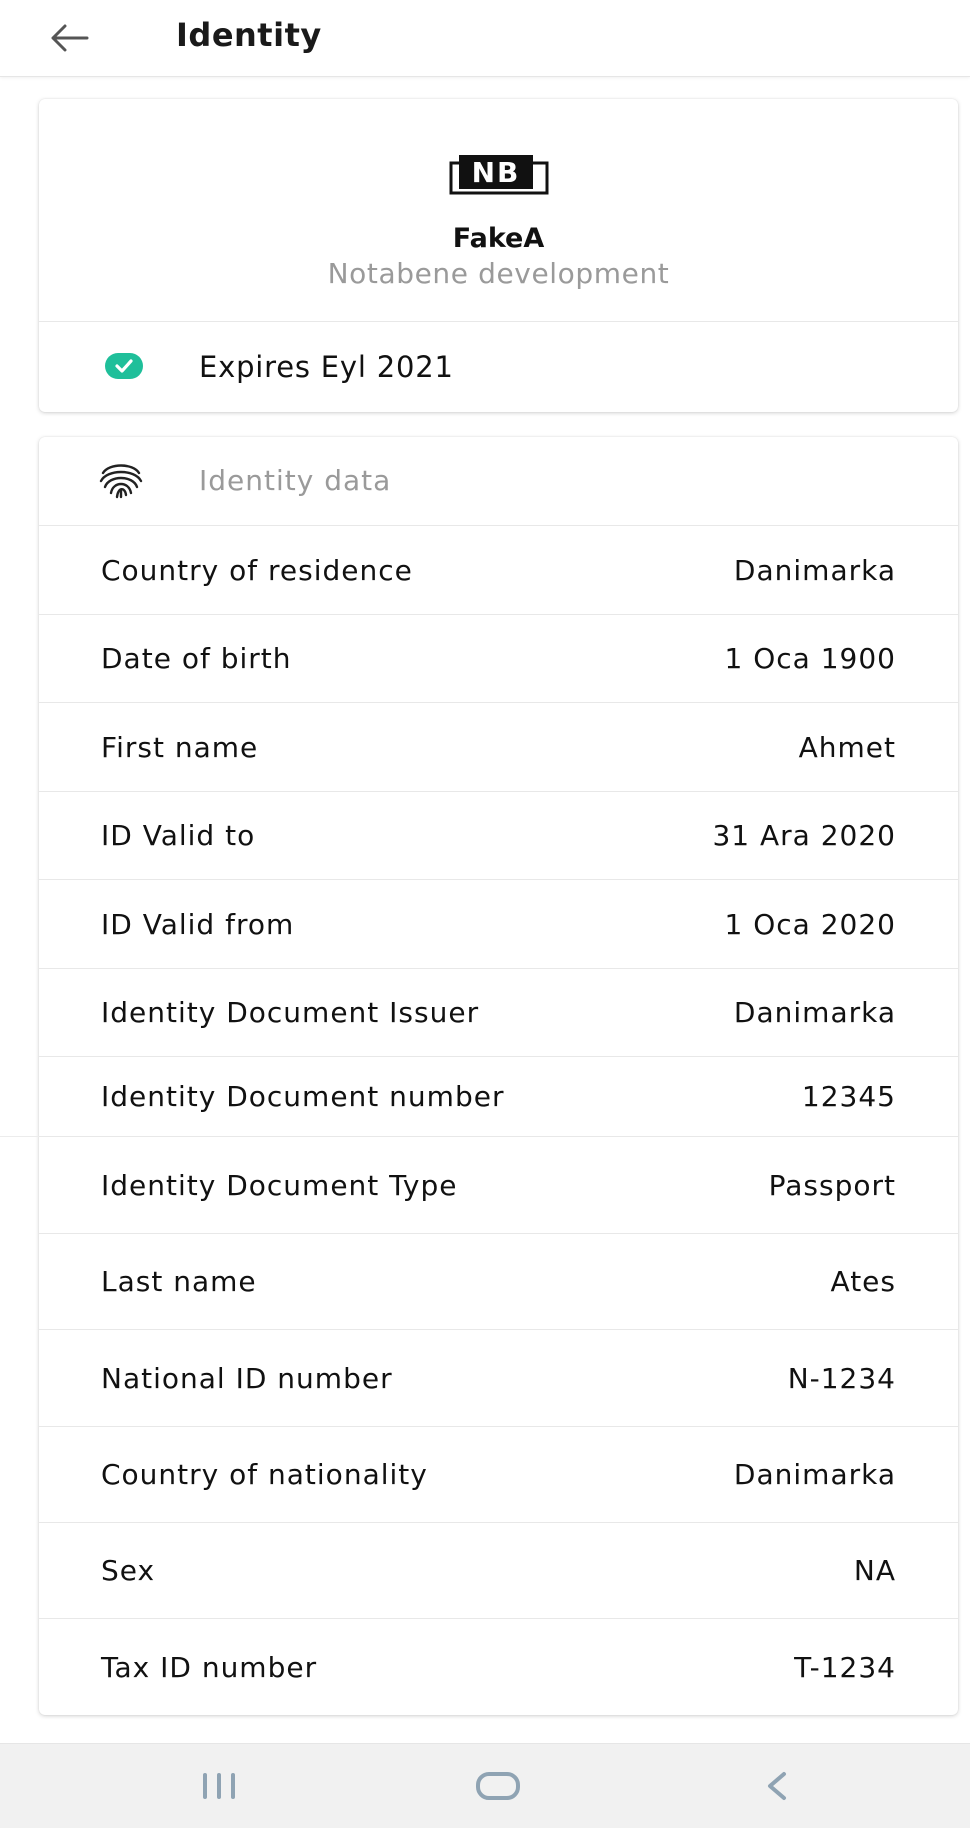 Image resolution: width=970 pixels, height=1828 pixels. Describe the element at coordinates (841, 1378) in the screenshot. I see `row-value: N-1234` at that location.